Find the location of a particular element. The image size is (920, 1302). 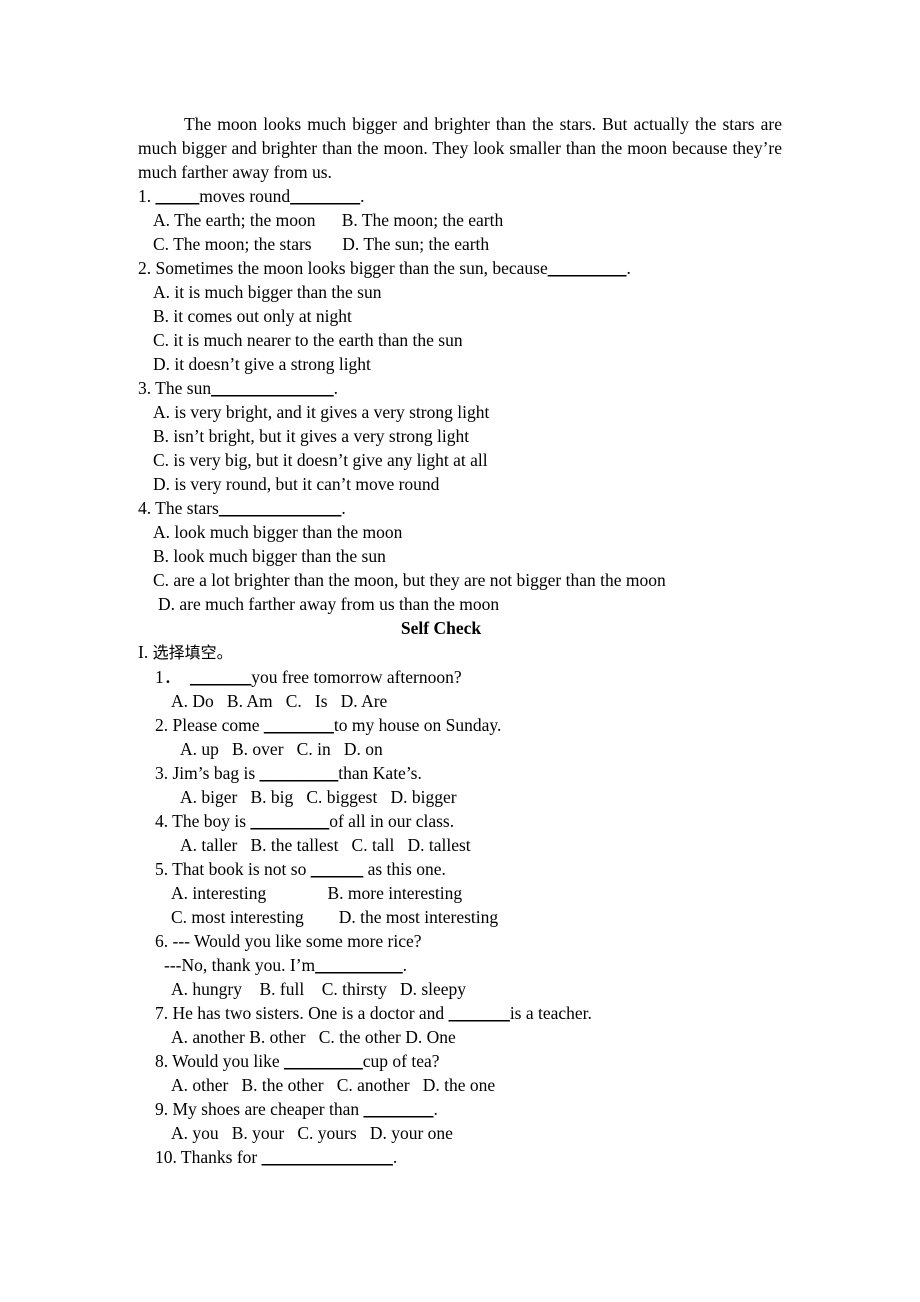

sc2-blank: ________ is located at coordinates (298, 725).